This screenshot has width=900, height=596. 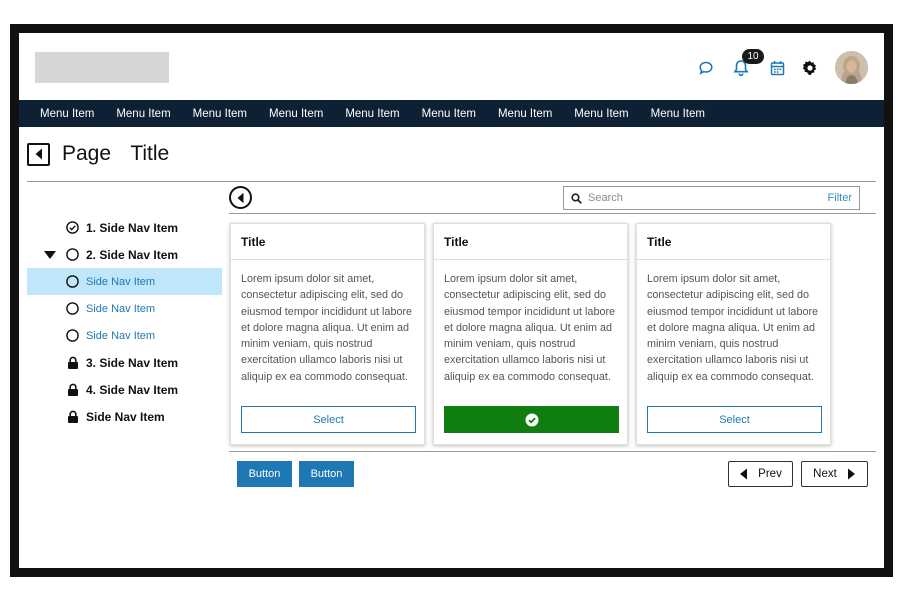 What do you see at coordinates (132, 227) in the screenshot?
I see `side-nav-label: 1. Side Nav Item` at bounding box center [132, 227].